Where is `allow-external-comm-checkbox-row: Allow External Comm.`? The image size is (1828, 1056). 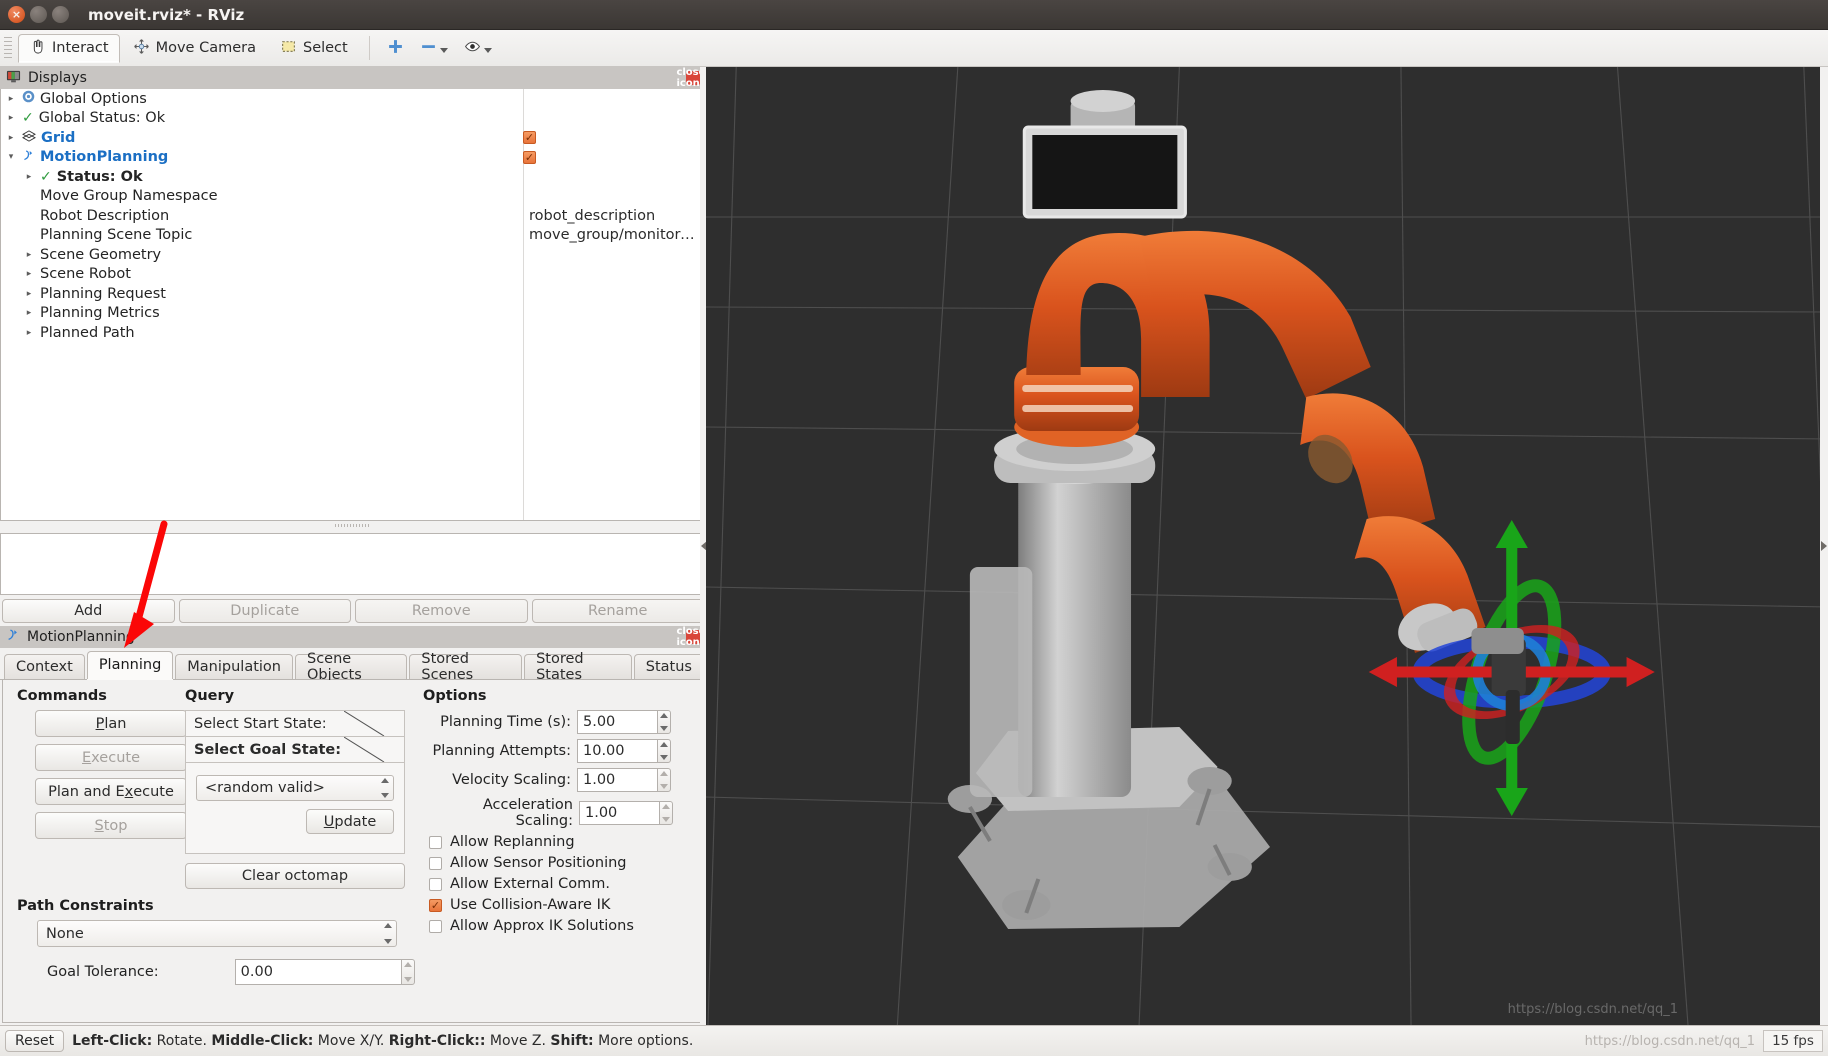 allow-external-comm-checkbox-row: Allow External Comm. is located at coordinates (548, 884).